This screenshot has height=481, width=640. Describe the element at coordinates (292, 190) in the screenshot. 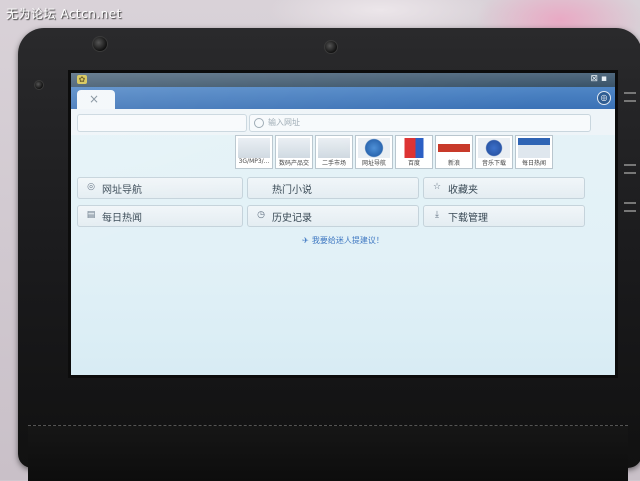

I see `quick-link-label: 热门小说` at that location.